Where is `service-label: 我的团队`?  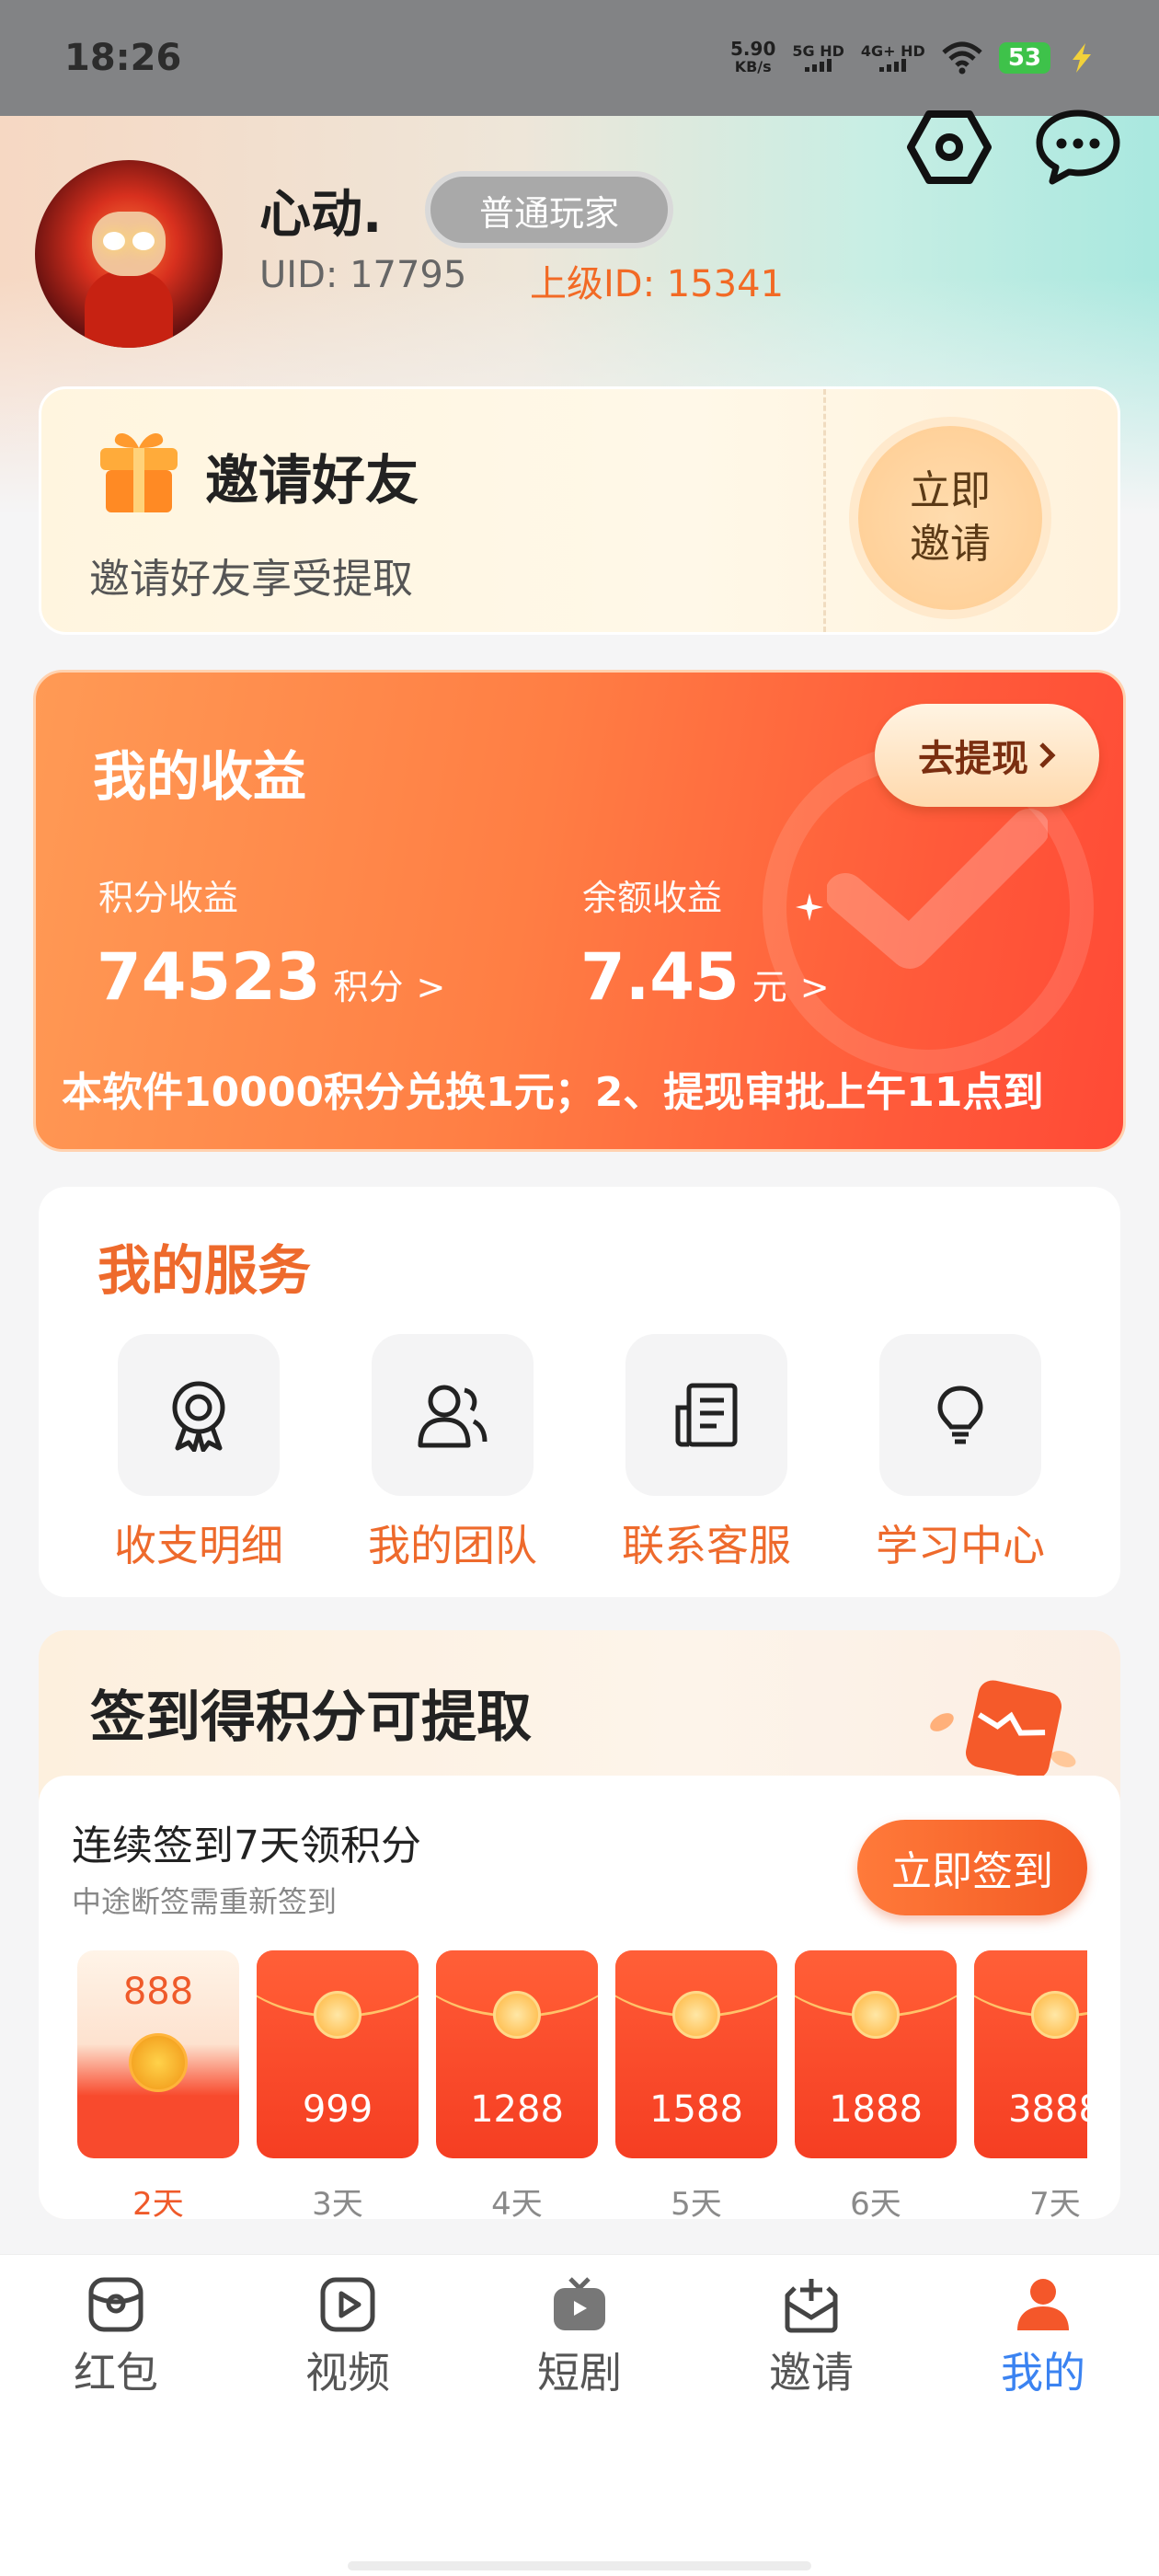 service-label: 我的团队 is located at coordinates (452, 1545).